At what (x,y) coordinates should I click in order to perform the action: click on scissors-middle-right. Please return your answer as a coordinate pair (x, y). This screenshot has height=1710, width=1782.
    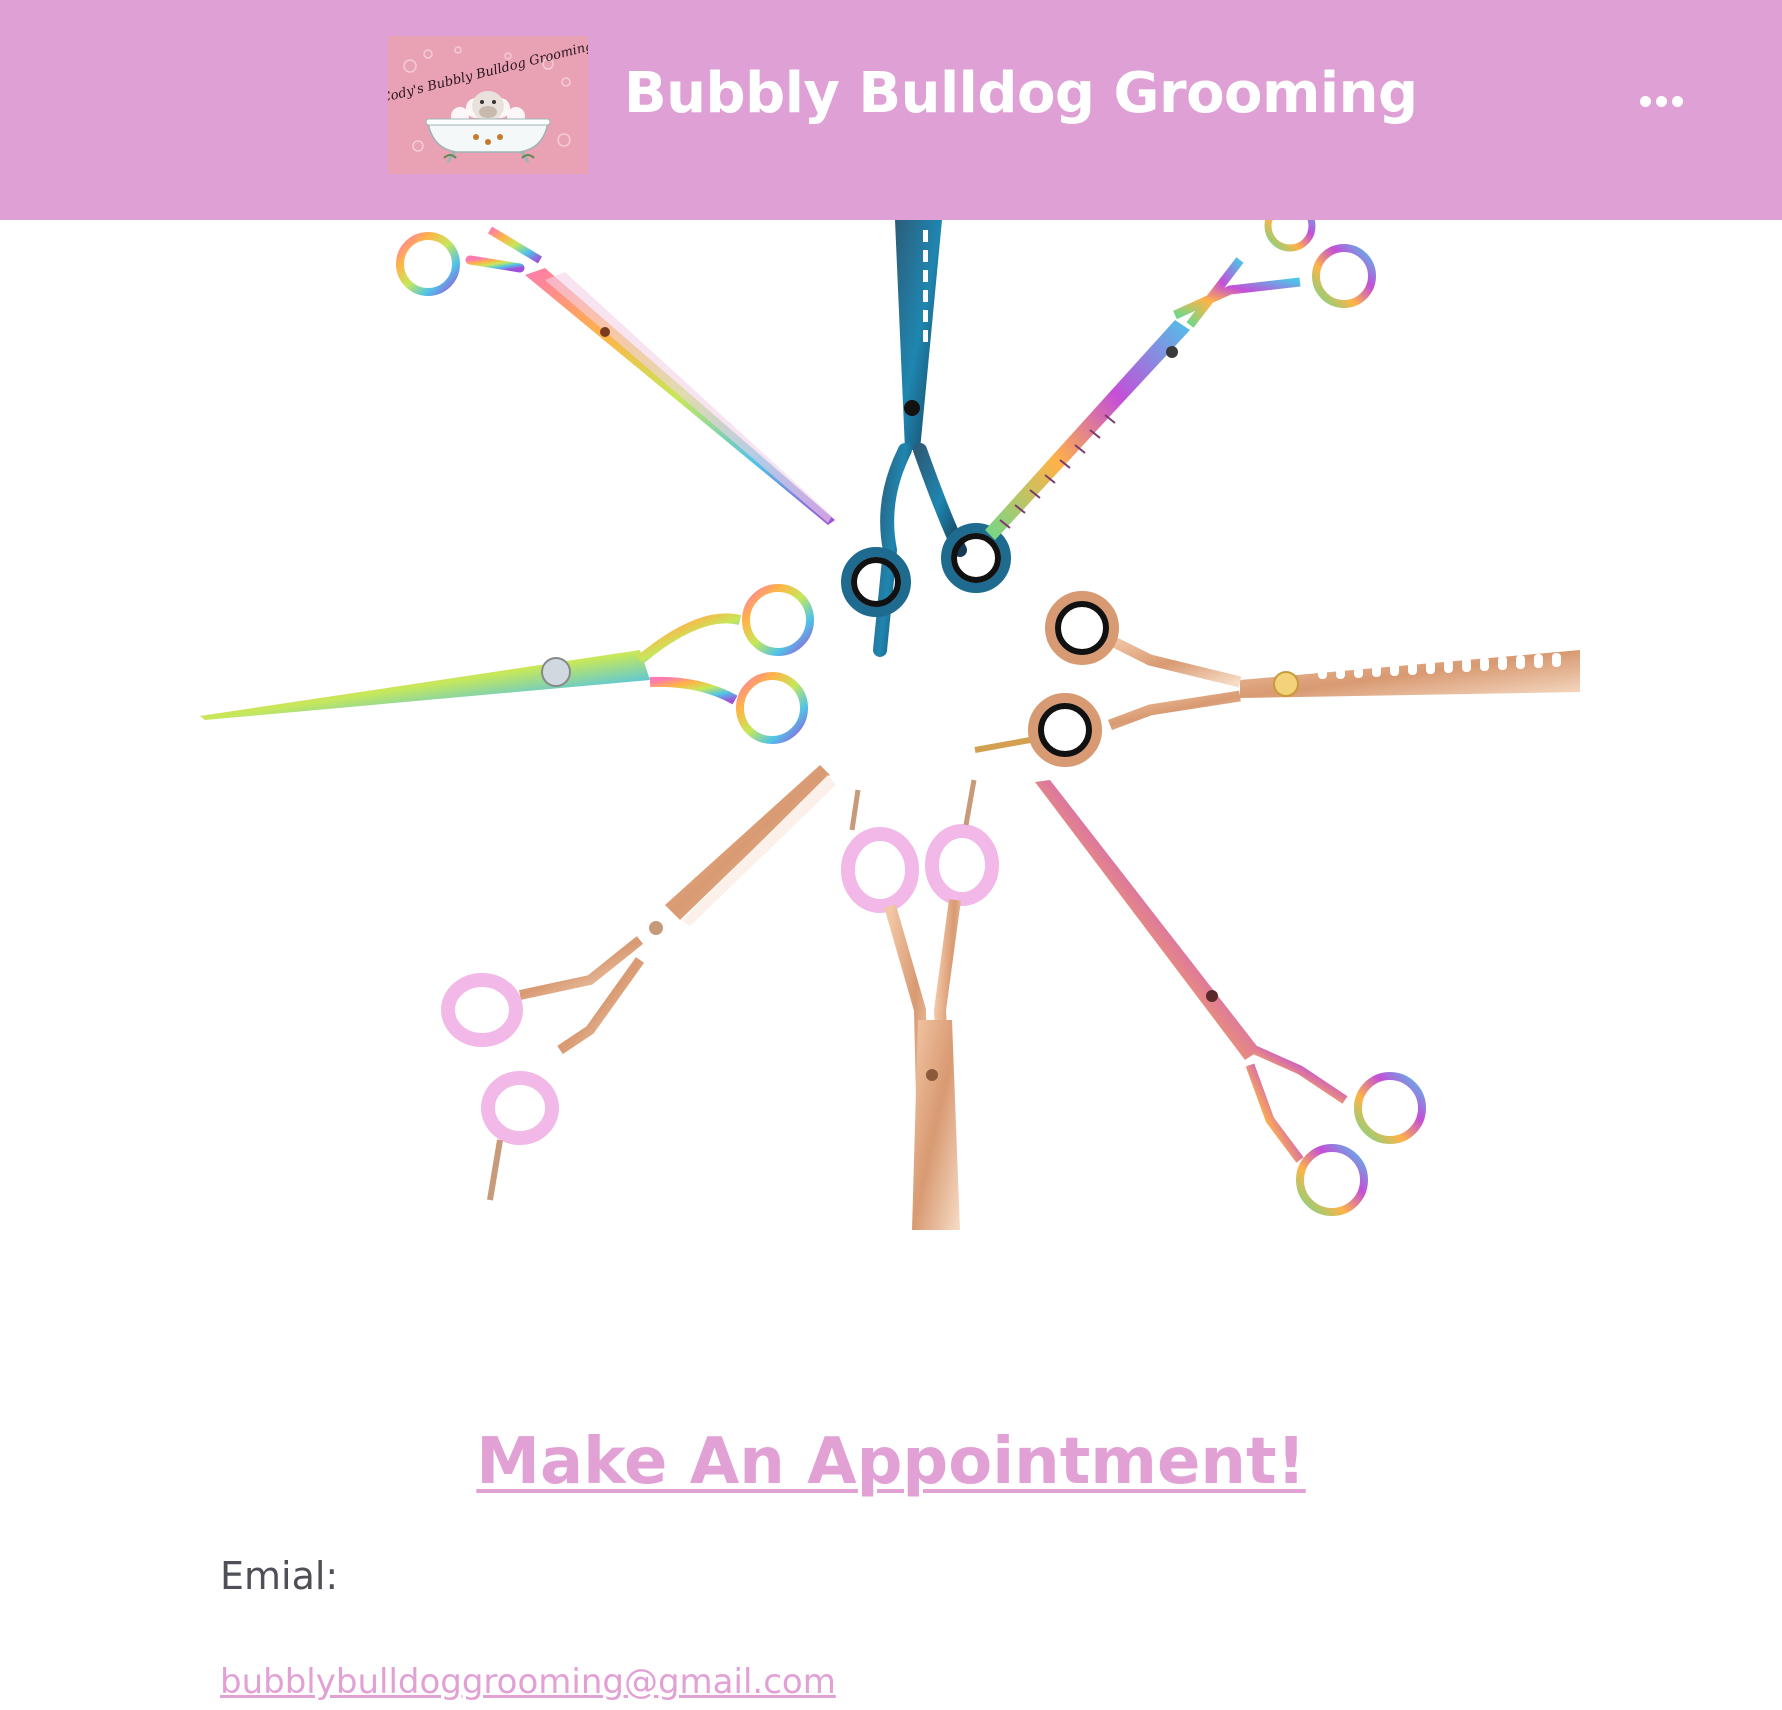
    Looking at the image, I should click on (1277, 679).